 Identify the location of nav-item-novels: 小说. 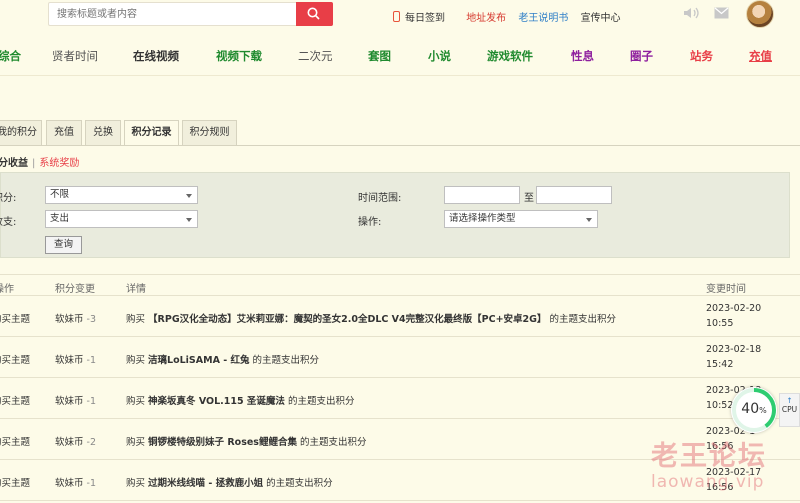
(439, 56).